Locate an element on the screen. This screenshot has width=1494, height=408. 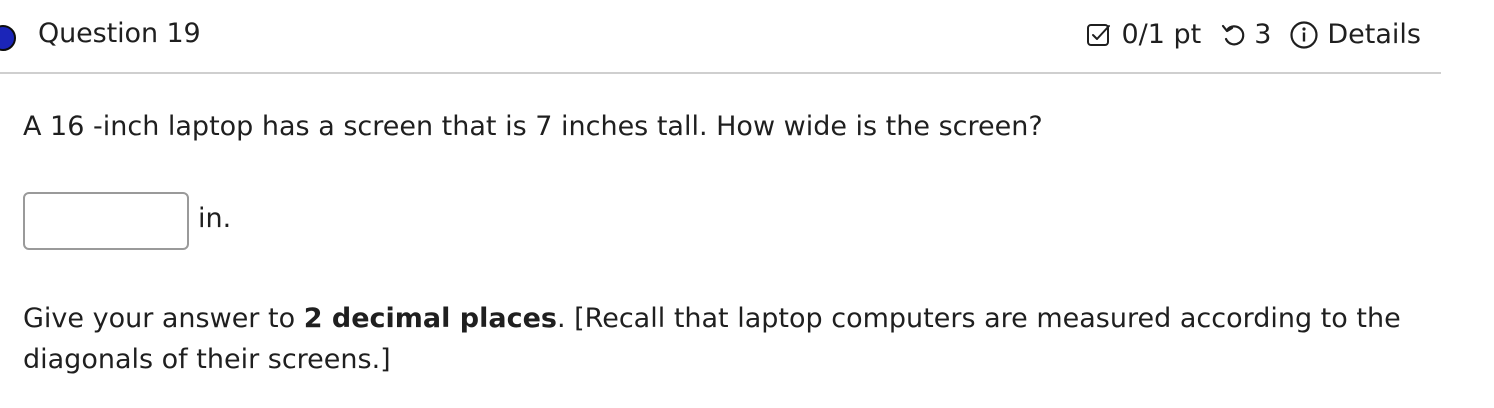
undo-retry-icon is located at coordinates (1234, 35).